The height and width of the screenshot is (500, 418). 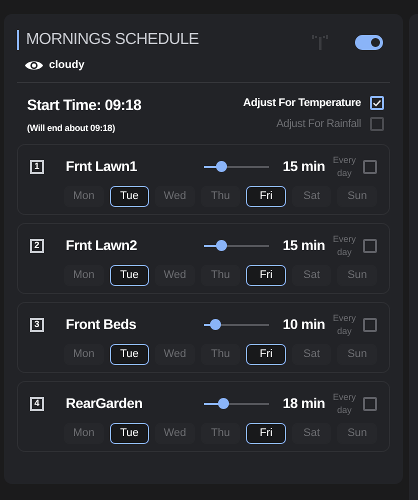 I want to click on eye-icon, so click(x=34, y=65).